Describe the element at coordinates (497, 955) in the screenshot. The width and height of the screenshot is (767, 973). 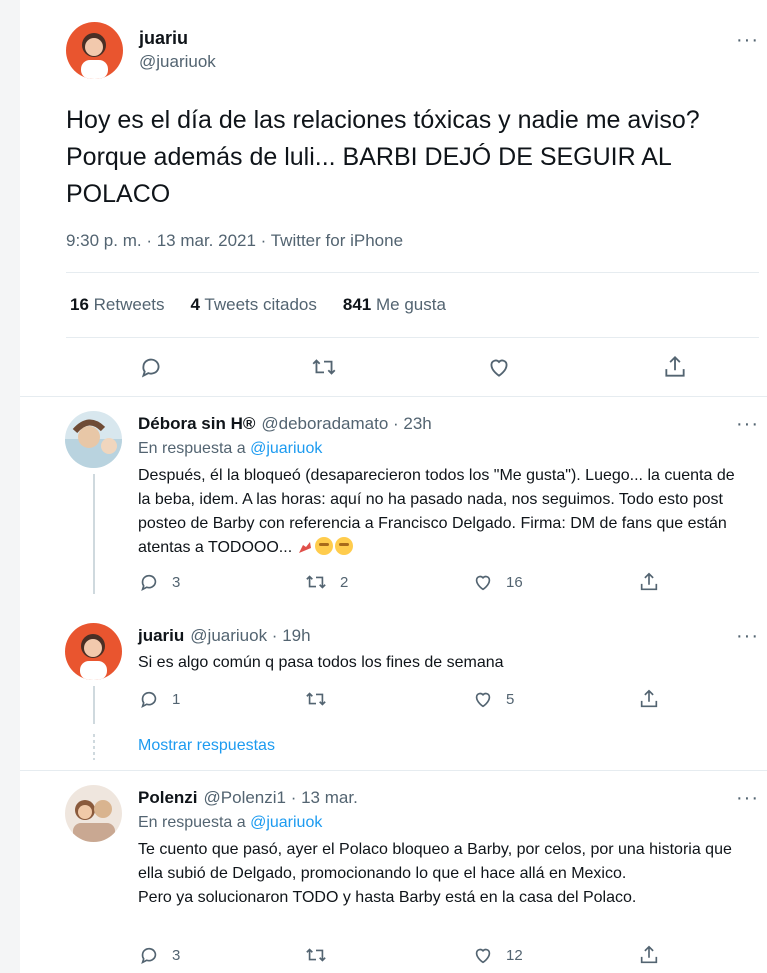
I see `like-button: 12` at that location.